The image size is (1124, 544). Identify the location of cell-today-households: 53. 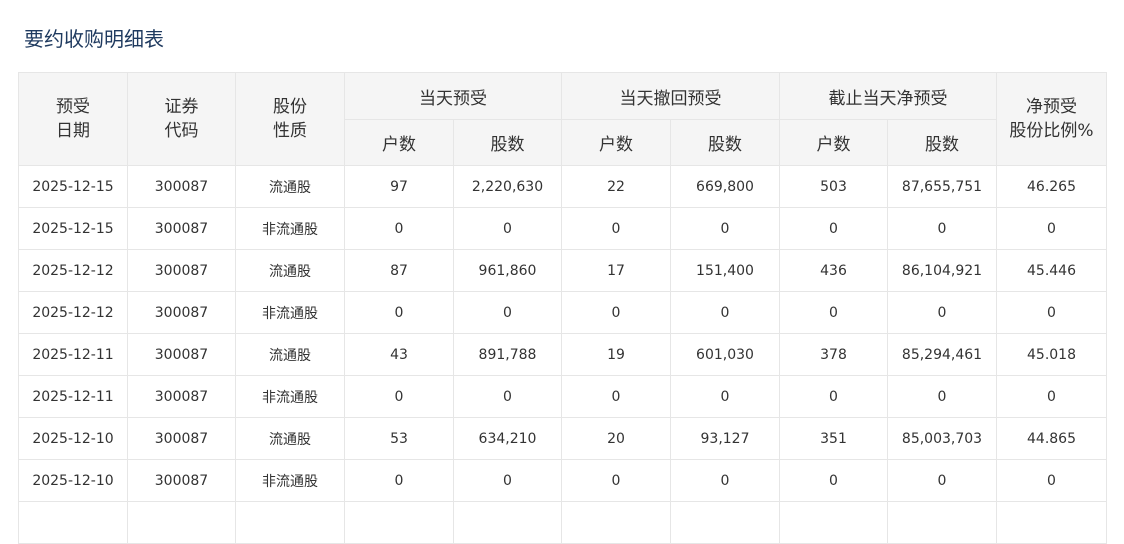
(399, 438).